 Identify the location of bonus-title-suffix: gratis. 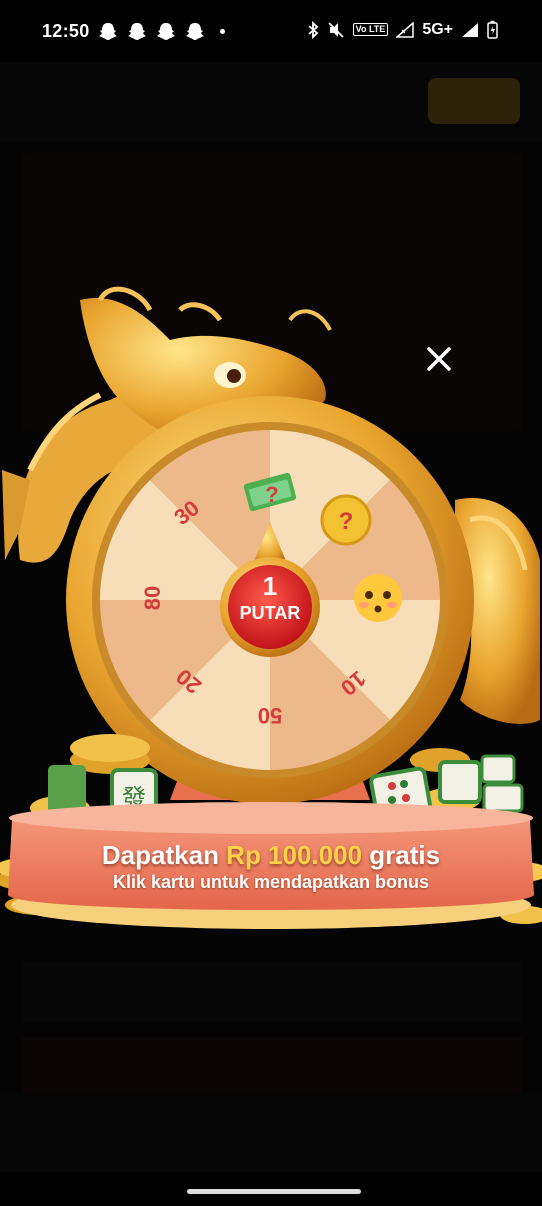
(401, 855).